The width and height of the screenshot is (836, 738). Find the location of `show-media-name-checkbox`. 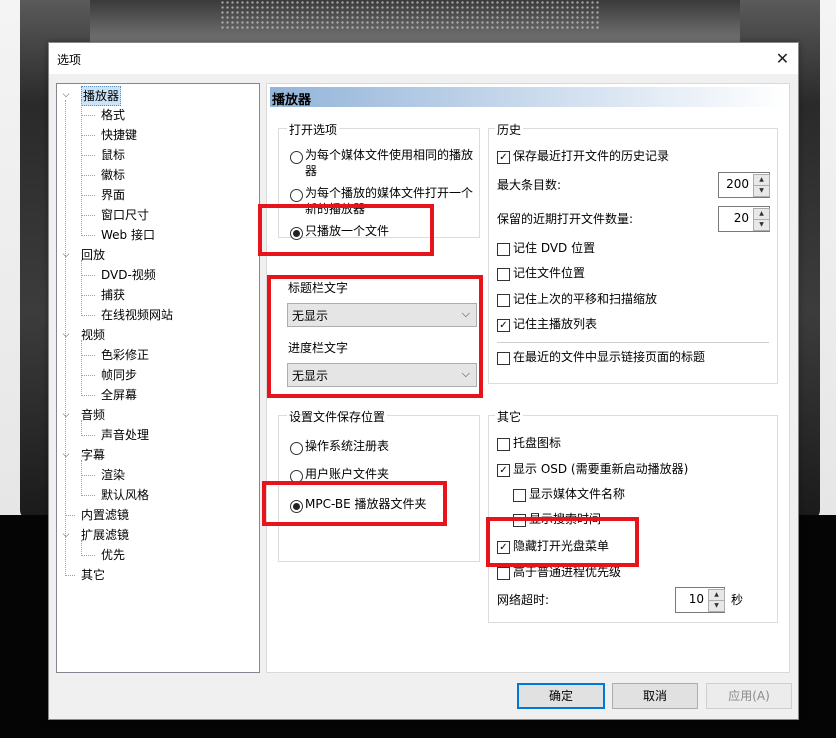

show-media-name-checkbox is located at coordinates (519, 495).